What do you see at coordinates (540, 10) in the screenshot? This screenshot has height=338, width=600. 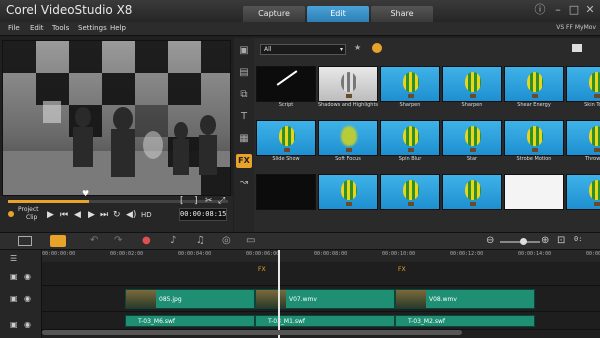 I see `info-icon: ⓘ` at bounding box center [540, 10].